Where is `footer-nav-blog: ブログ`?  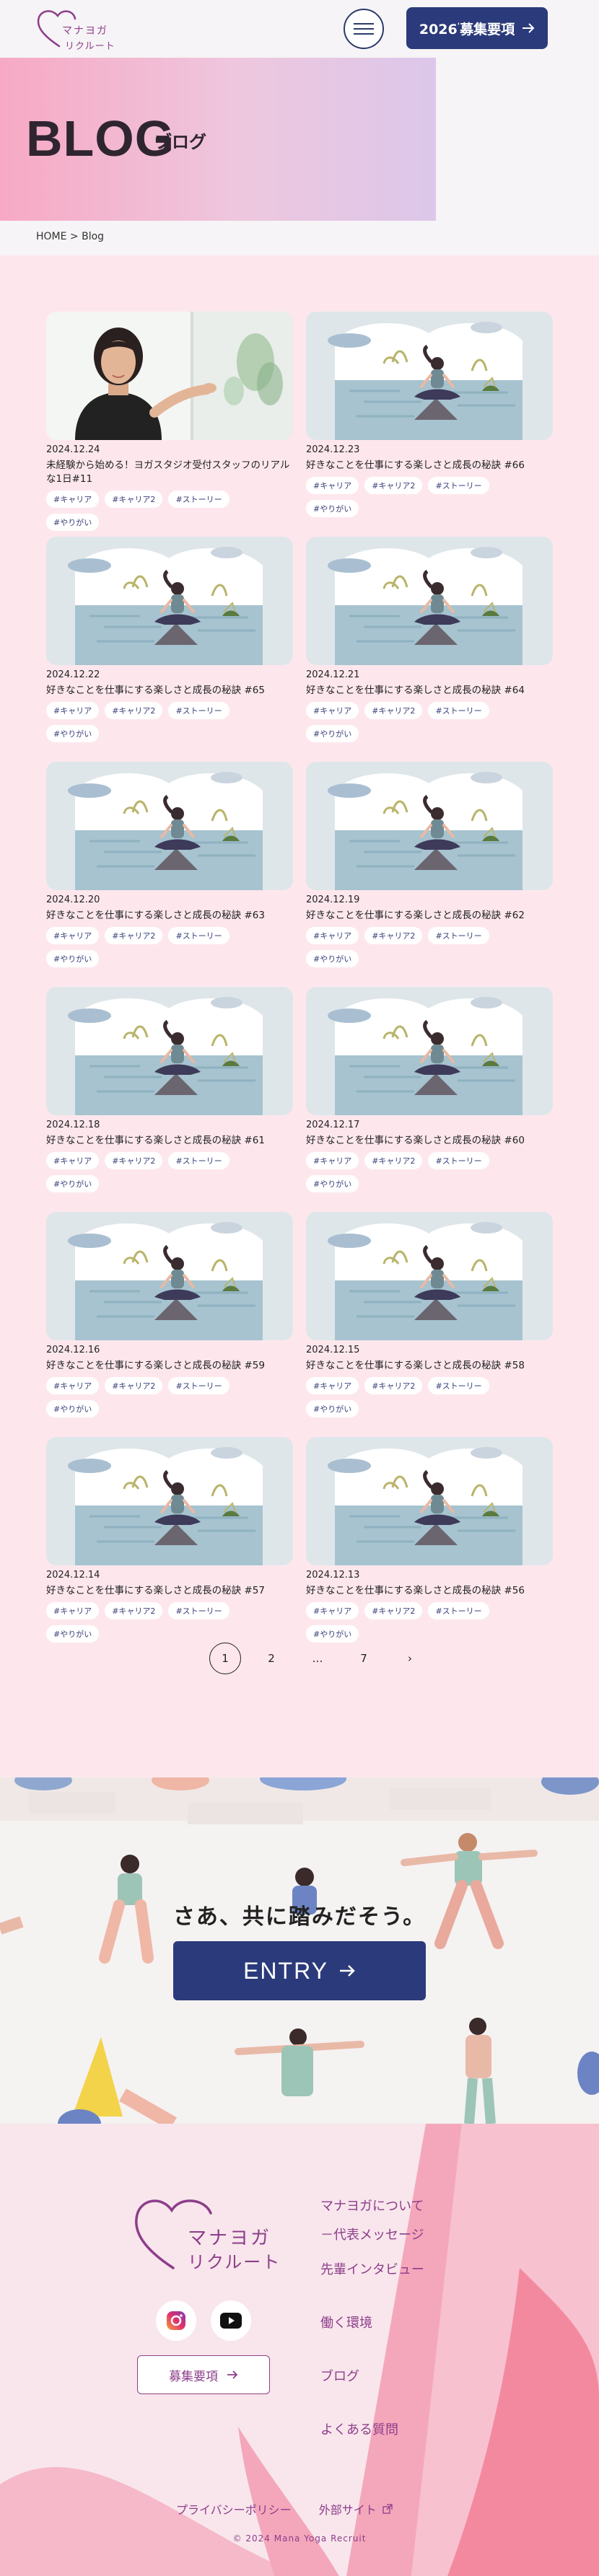 footer-nav-blog: ブログ is located at coordinates (339, 2375).